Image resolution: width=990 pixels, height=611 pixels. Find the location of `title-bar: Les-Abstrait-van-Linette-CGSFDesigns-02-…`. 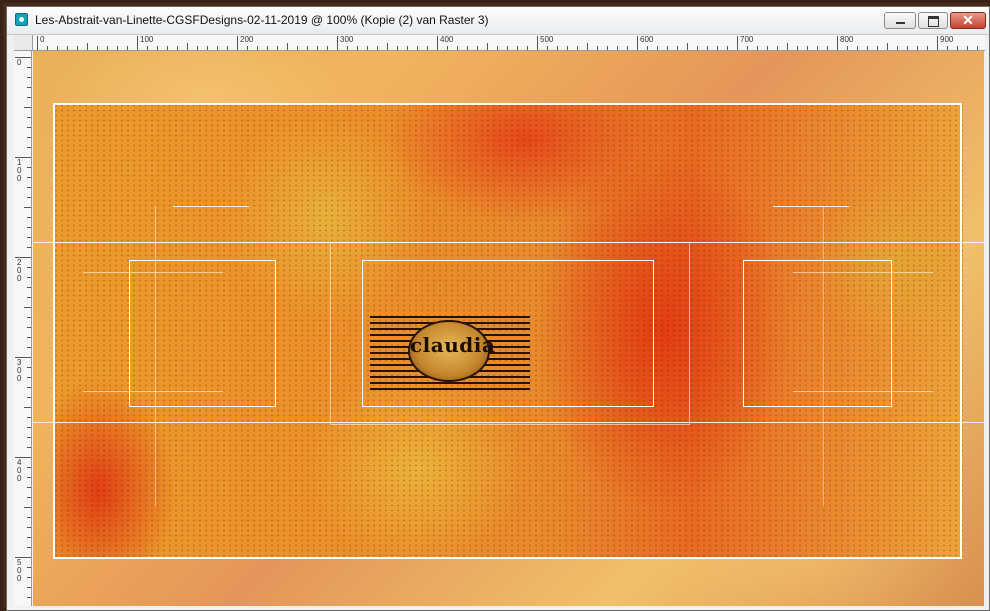

title-bar: Les-Abstrait-van-Linette-CGSFDesigns-02-… is located at coordinates (498, 21).